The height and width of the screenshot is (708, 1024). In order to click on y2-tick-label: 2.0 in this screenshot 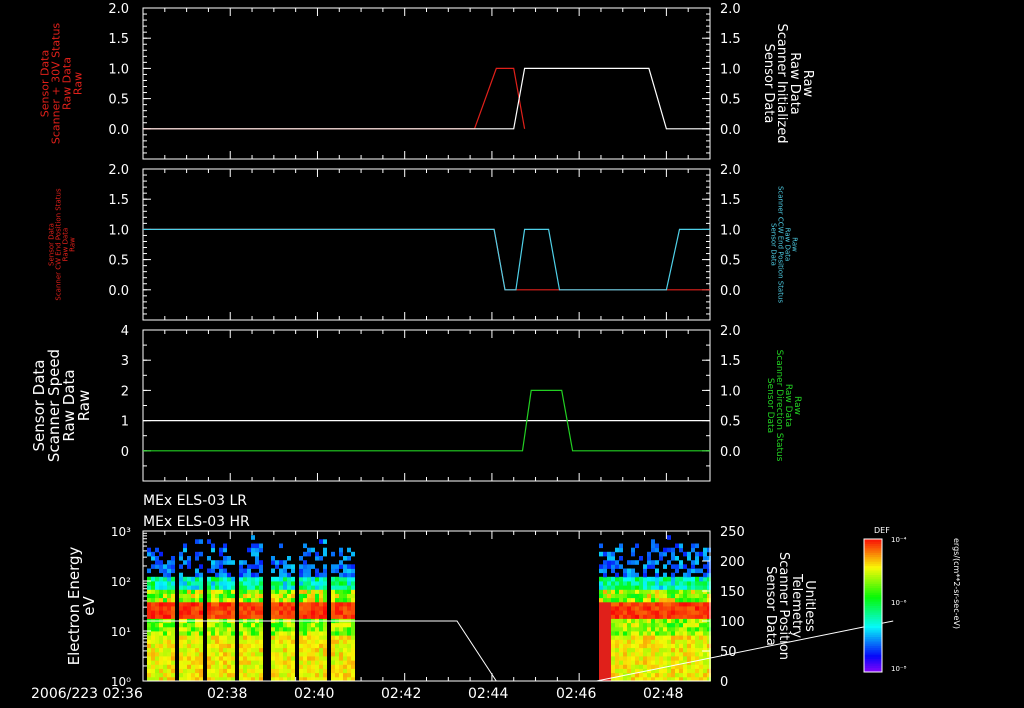, I will do `click(730, 170)`.